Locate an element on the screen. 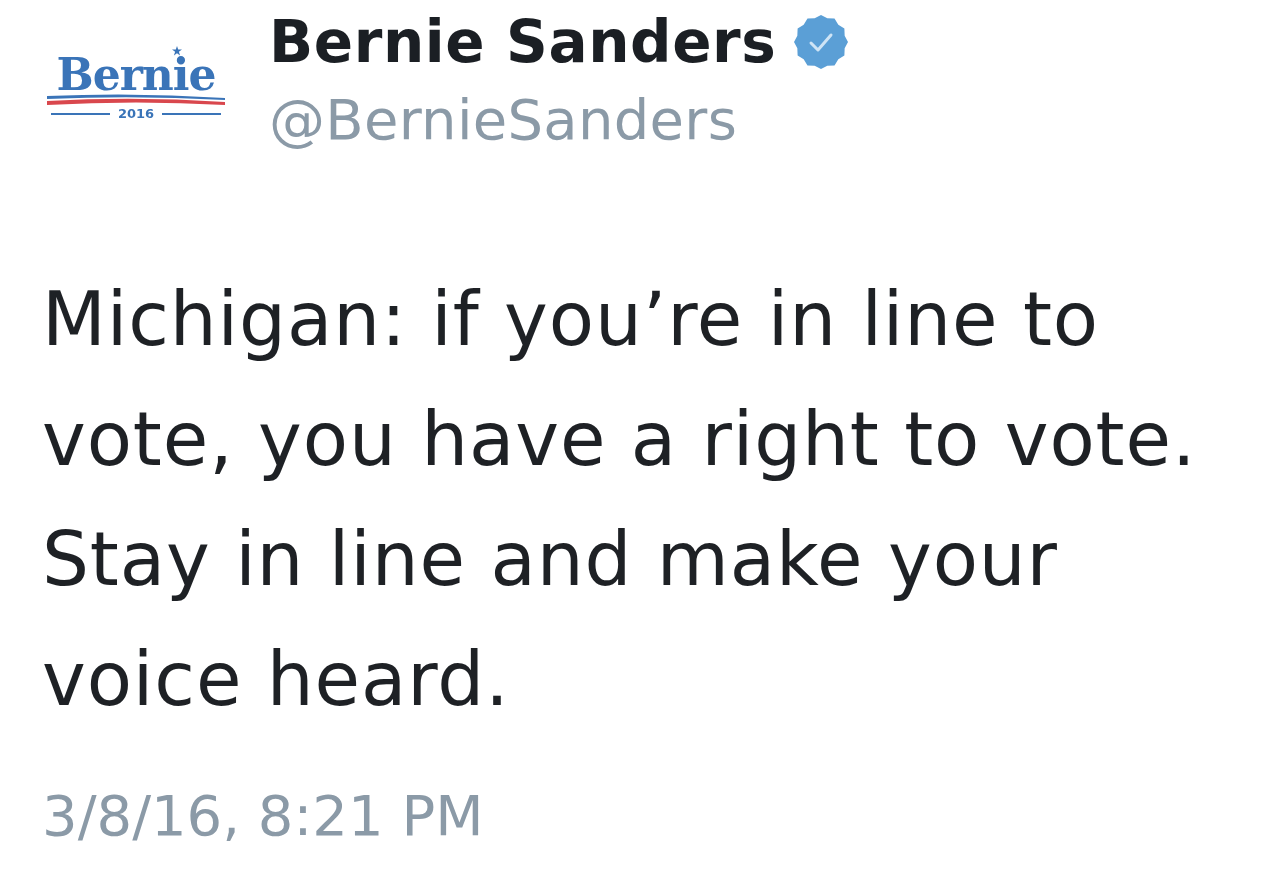 Image resolution: width=1272 pixels, height=888 pixels. display-name: Bernie Sanders is located at coordinates (523, 42).